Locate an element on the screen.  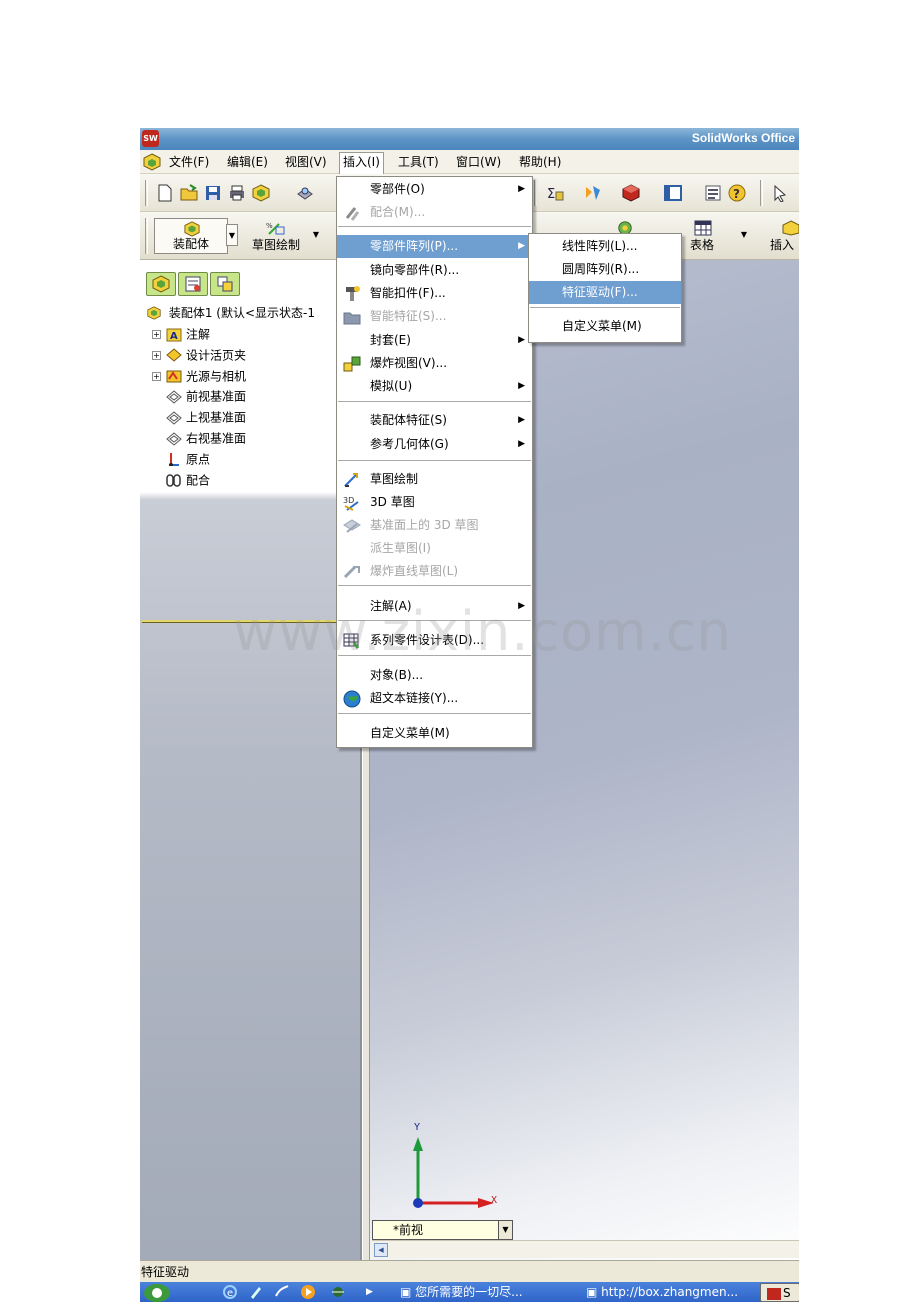
svg-text: 3D is located at coordinates (348, 500).